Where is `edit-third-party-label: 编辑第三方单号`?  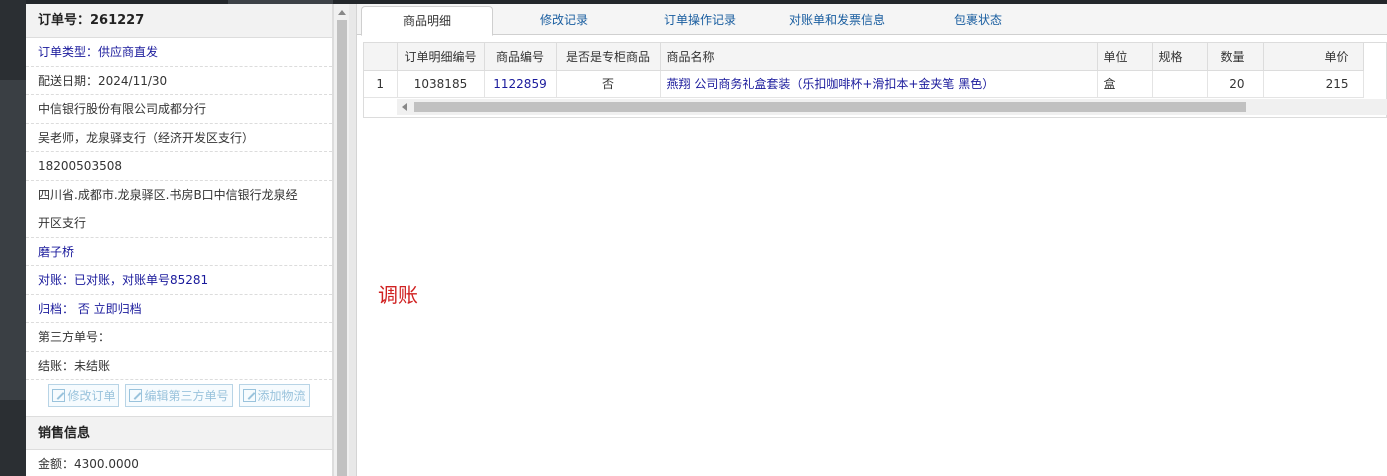
edit-third-party-label: 编辑第三方单号 is located at coordinates (186, 395).